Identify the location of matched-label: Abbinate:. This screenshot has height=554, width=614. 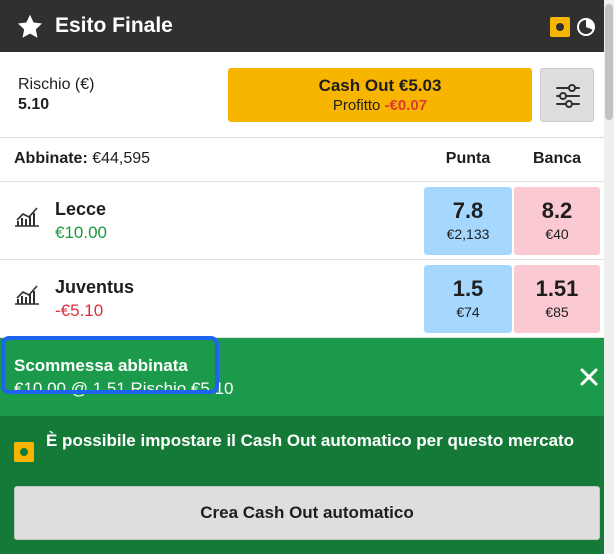
(51, 158).